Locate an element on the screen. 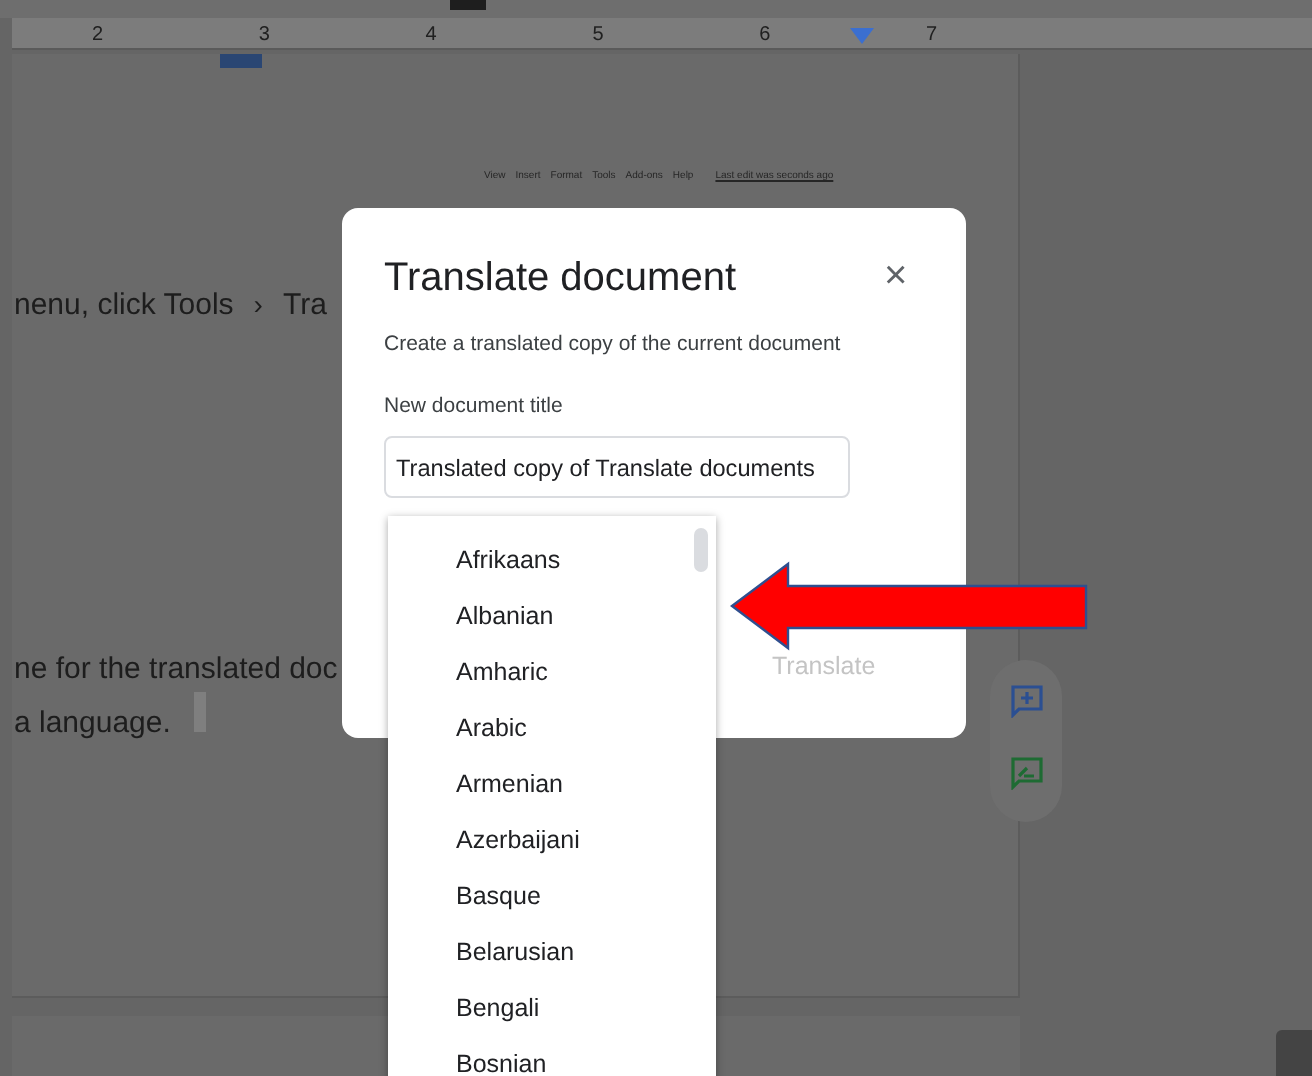  language-option: Afrikaans is located at coordinates (552, 560).